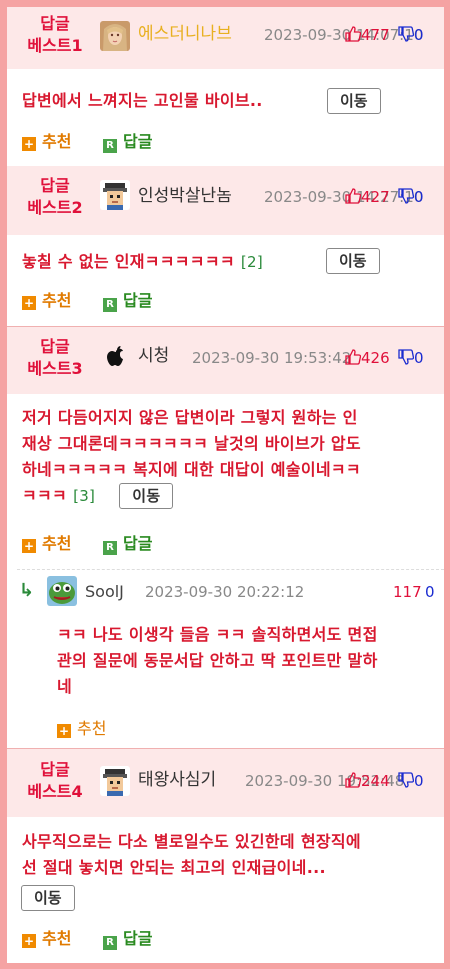 This screenshot has width=450, height=969. What do you see at coordinates (128, 261) in the screenshot?
I see `comment-text: 놓칠 수 없는 인재ㅋㅋㅋㅋㅋㅋ` at bounding box center [128, 261].